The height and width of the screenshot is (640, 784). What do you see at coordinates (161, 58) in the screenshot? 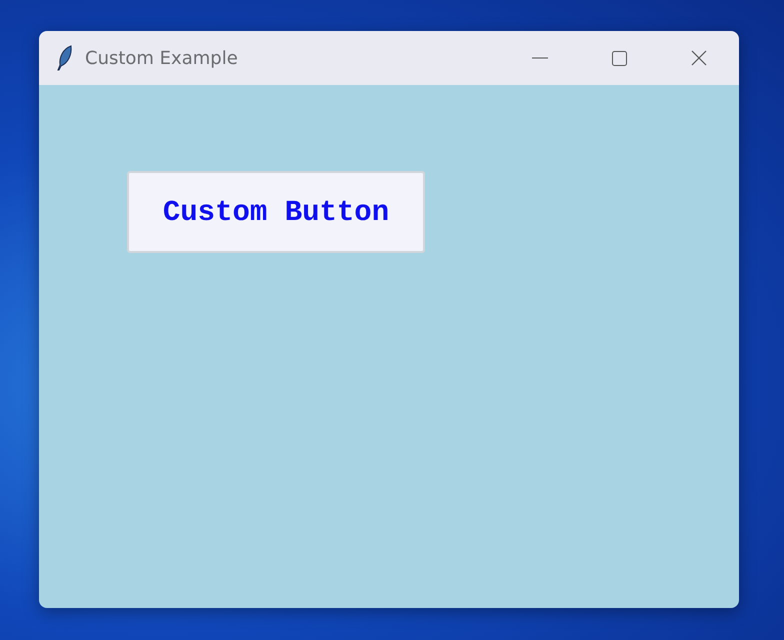
I see `window-title: Custom Example` at bounding box center [161, 58].